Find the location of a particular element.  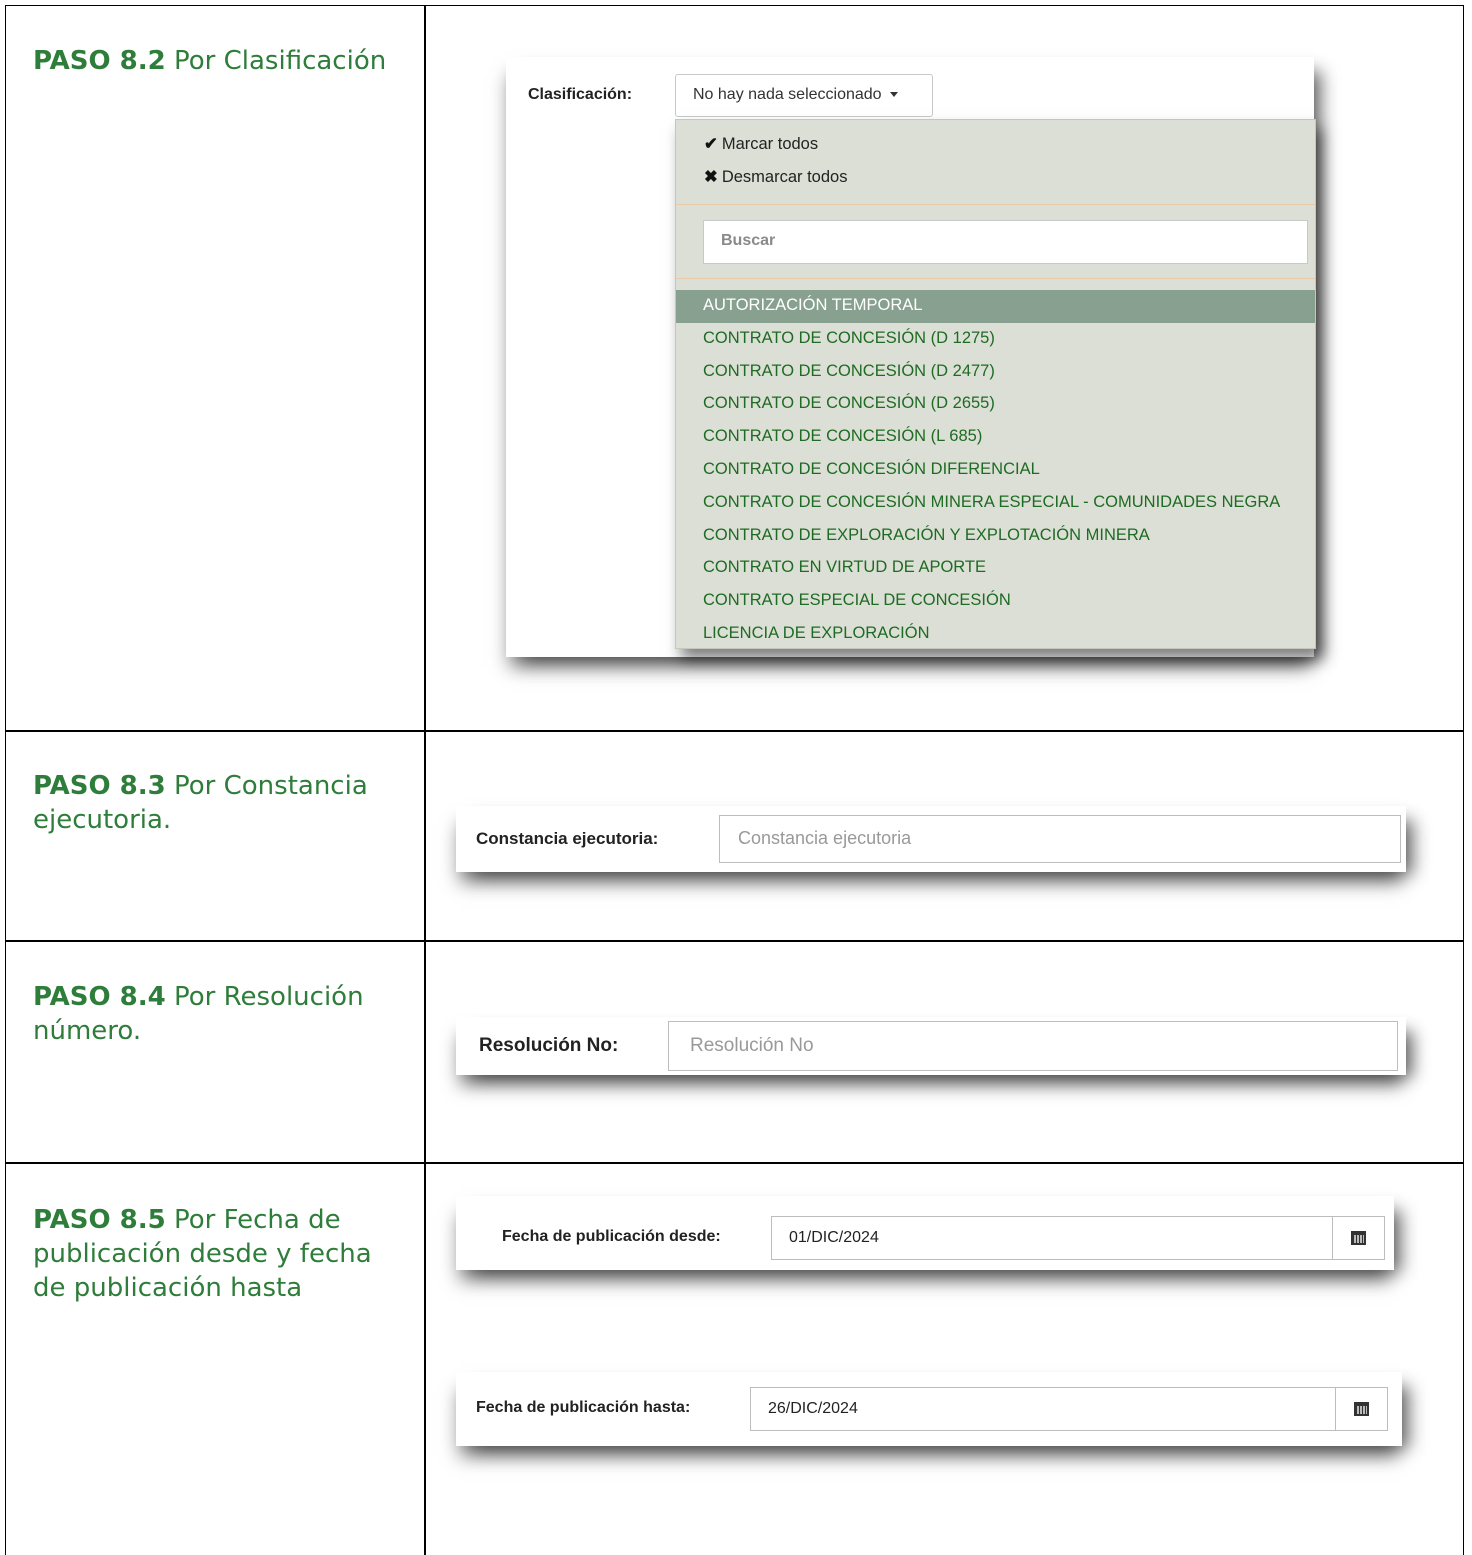

step-8-4: PASO 8.4 Por Resolución número. is located at coordinates (198, 1014).